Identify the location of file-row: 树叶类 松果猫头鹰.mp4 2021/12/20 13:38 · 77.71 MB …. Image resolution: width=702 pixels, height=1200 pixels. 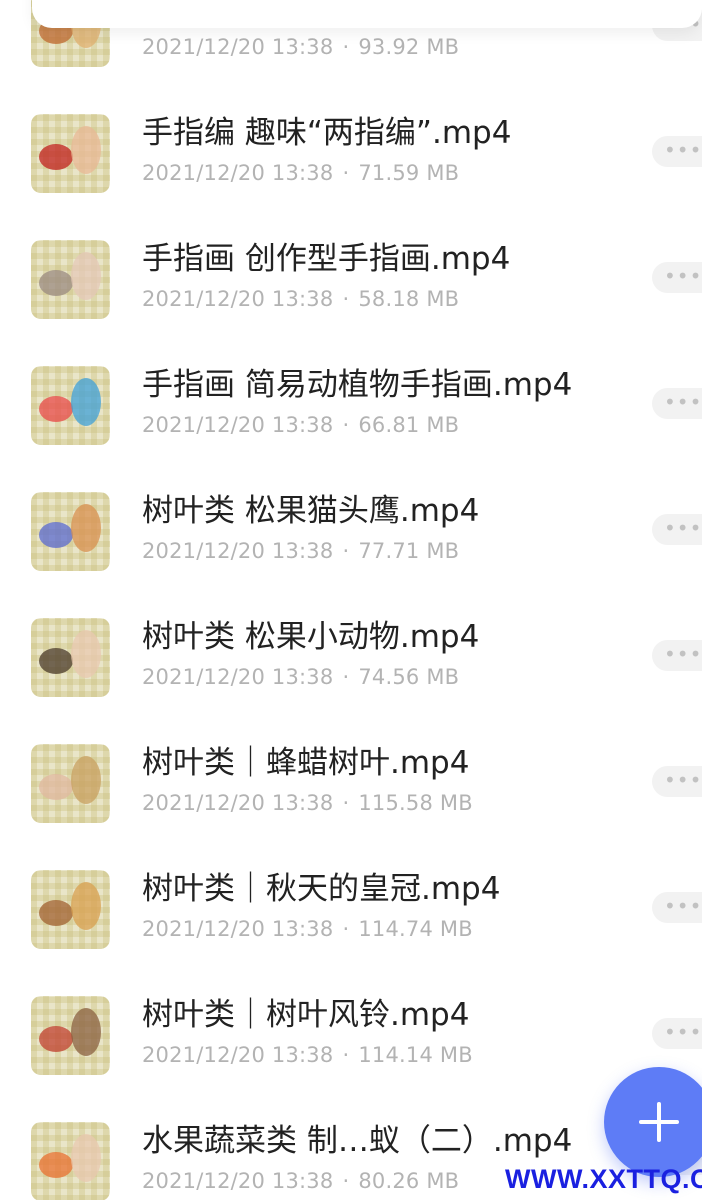
(351, 533).